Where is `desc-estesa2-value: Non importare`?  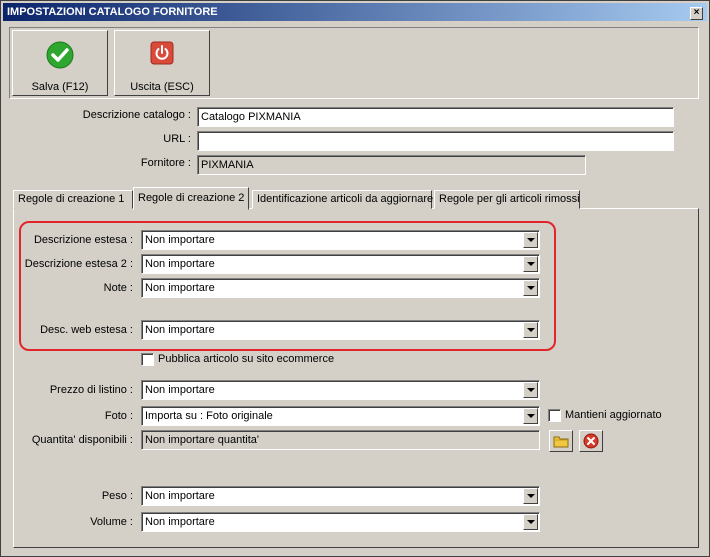
desc-estesa2-value: Non importare is located at coordinates (180, 264).